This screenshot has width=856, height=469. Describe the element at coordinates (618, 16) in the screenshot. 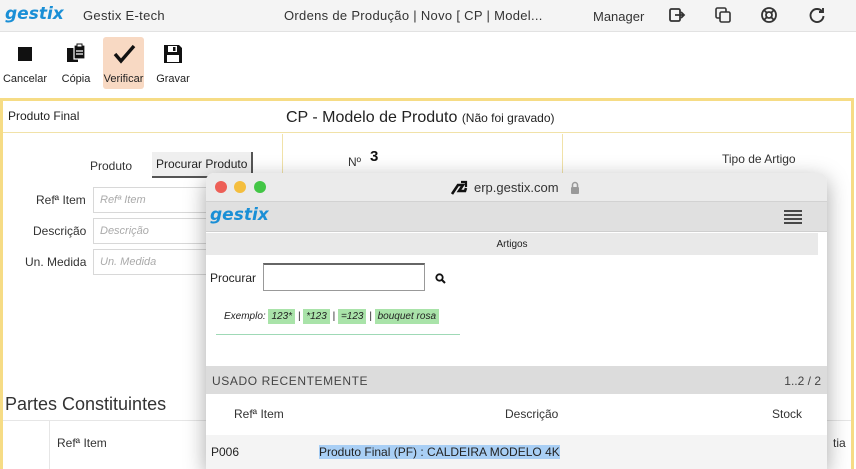

I see `user-name: Manager` at that location.